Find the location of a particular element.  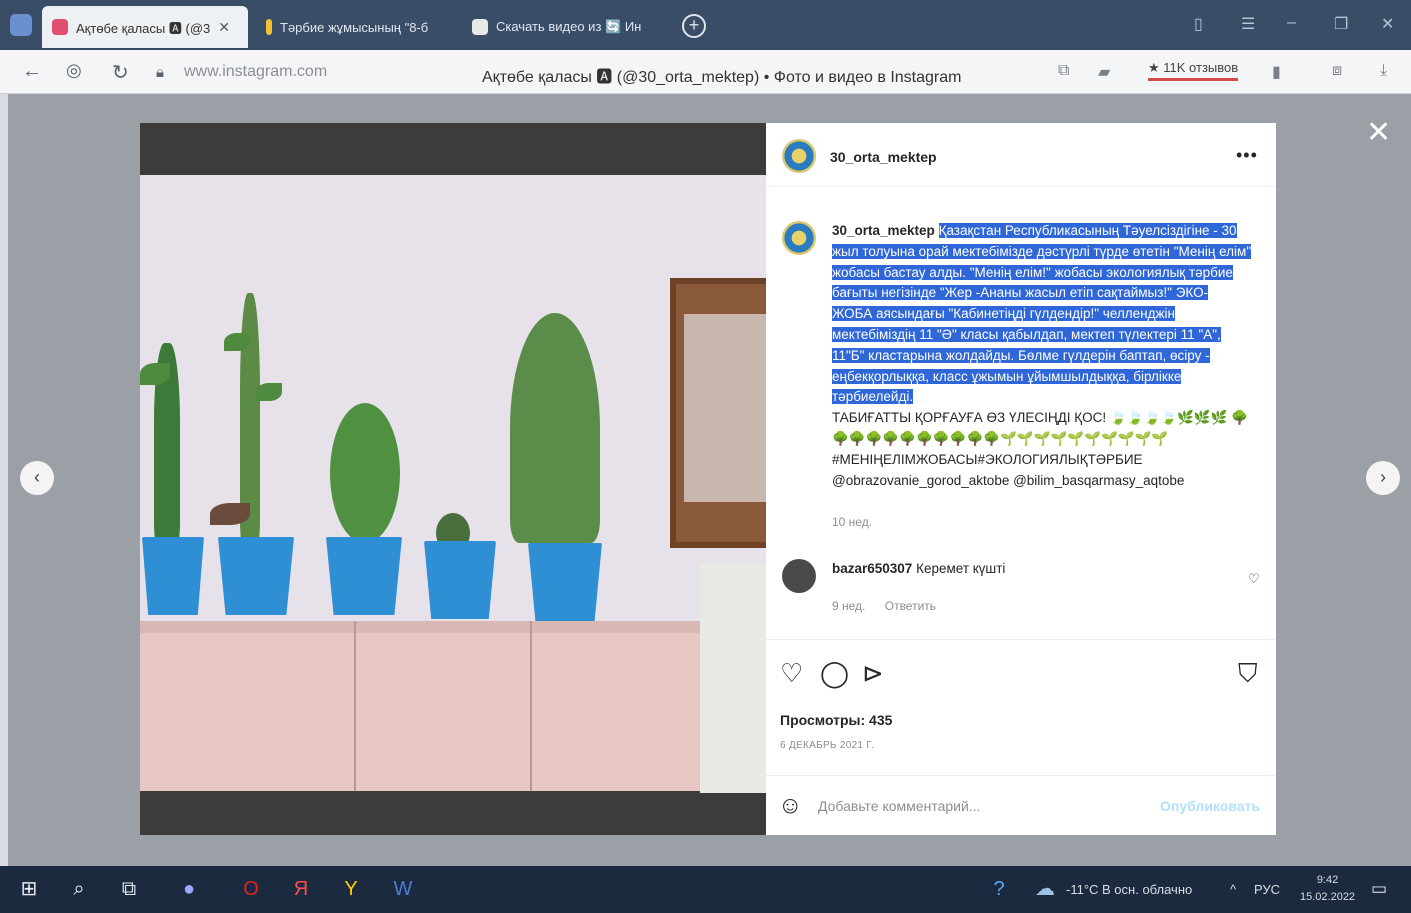

minimize-icon: – is located at coordinates (1291, 23).